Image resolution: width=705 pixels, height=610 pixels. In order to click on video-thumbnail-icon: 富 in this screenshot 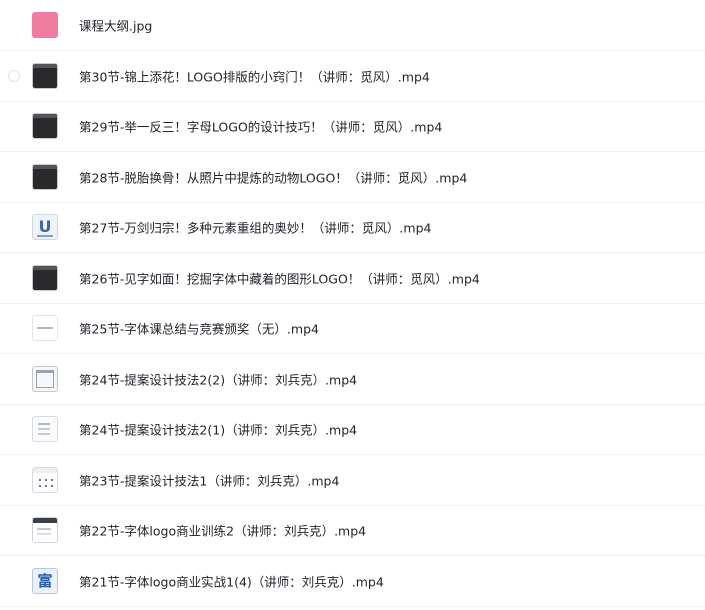, I will do `click(45, 580)`.